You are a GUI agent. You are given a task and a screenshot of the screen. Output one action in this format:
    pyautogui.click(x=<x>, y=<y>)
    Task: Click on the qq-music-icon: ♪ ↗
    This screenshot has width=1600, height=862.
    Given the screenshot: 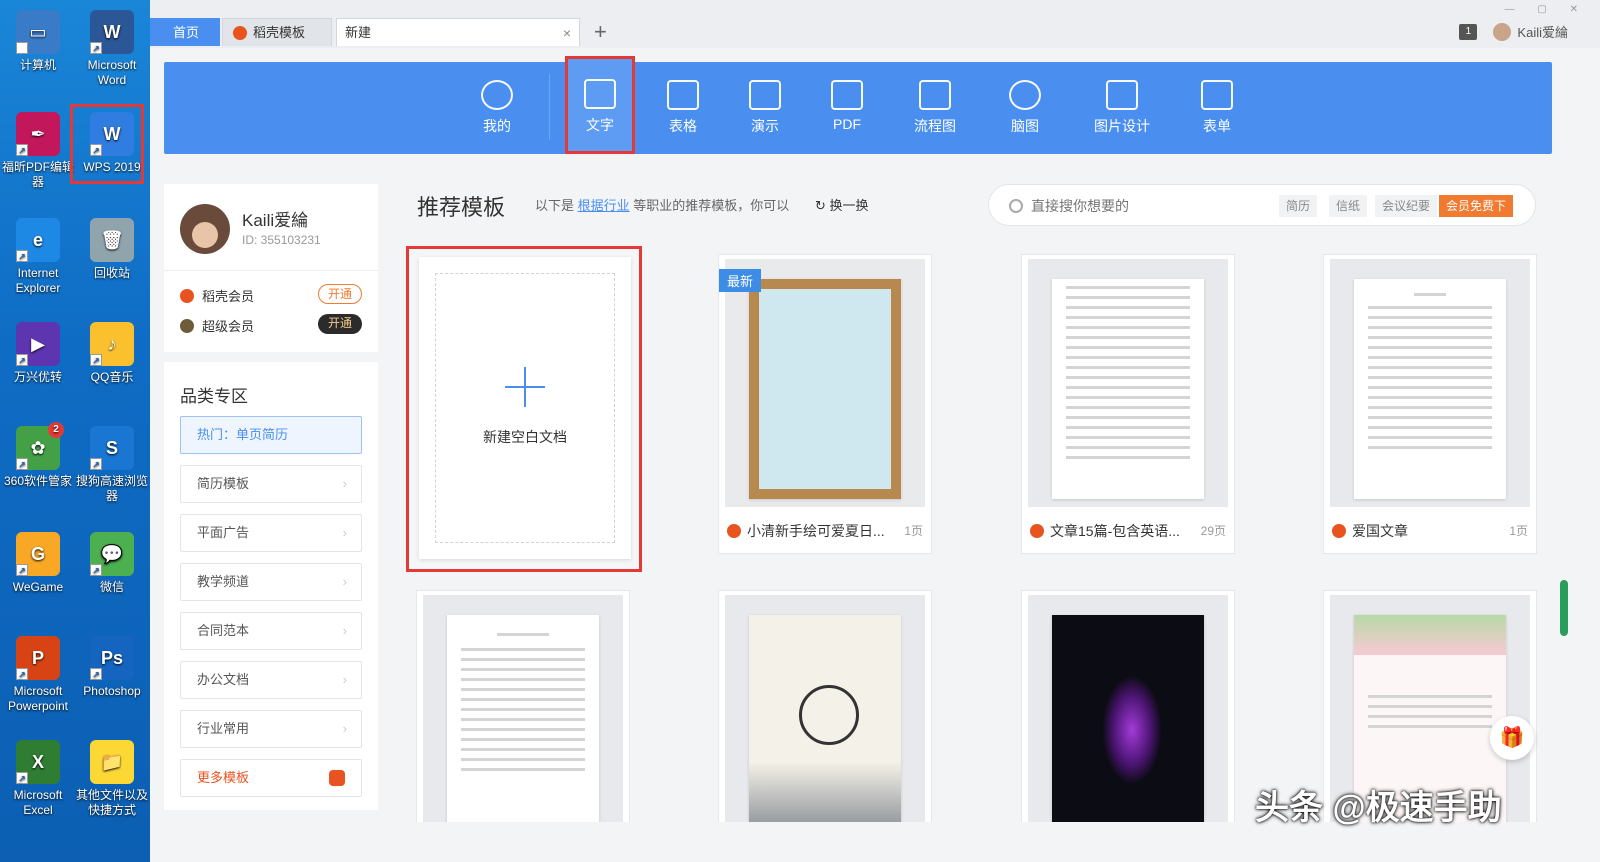 What is the action you would take?
    pyautogui.click(x=112, y=344)
    